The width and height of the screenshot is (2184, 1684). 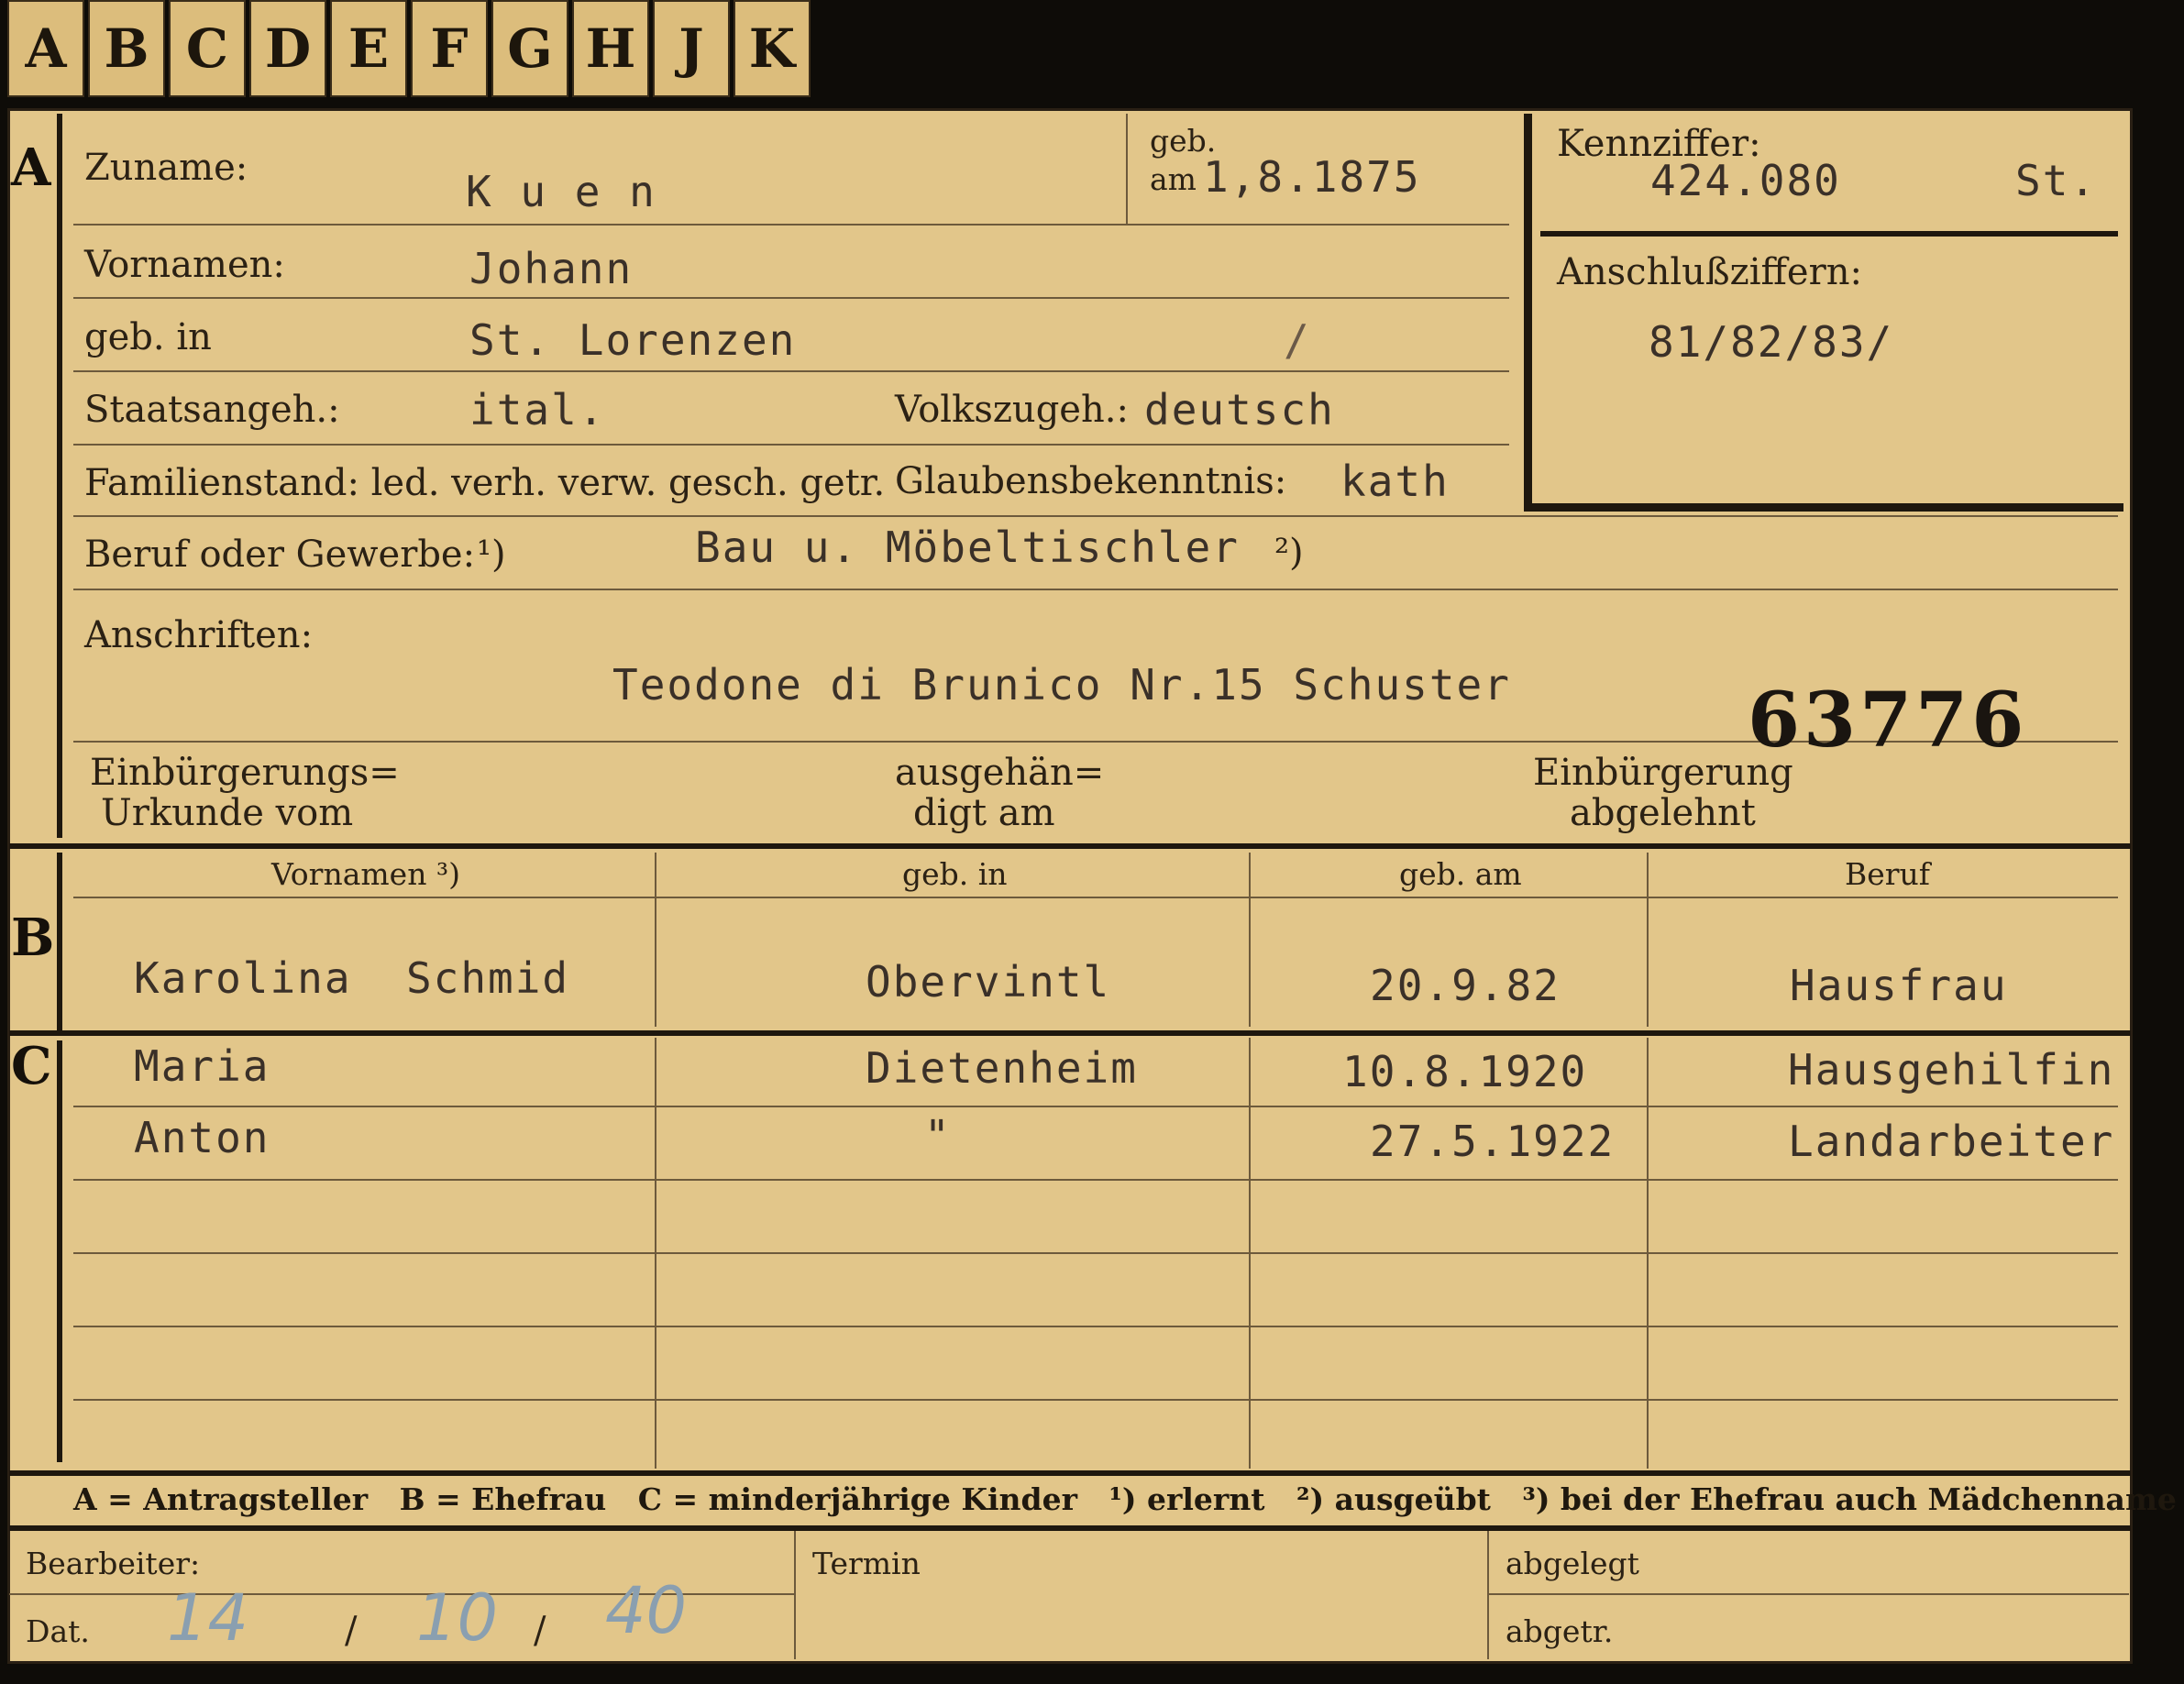 I want to click on date-label: Dat., so click(x=58, y=1631).